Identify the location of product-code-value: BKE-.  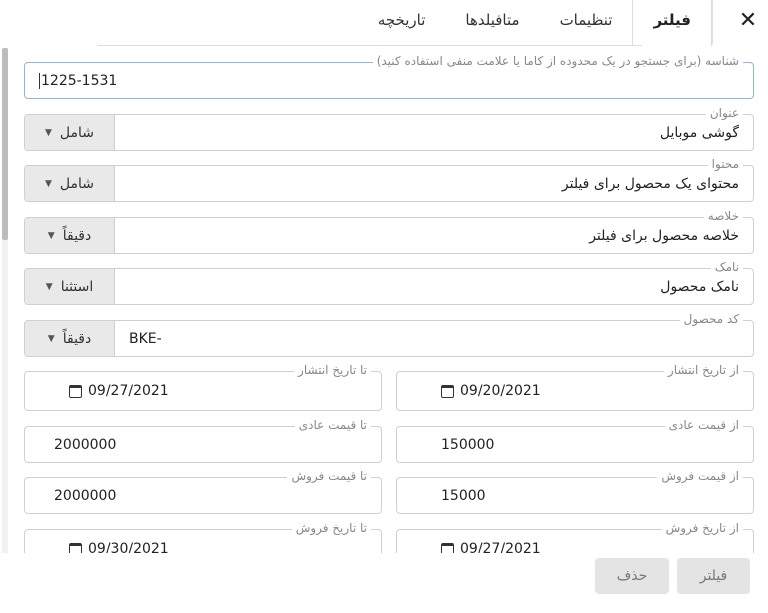
(145, 338).